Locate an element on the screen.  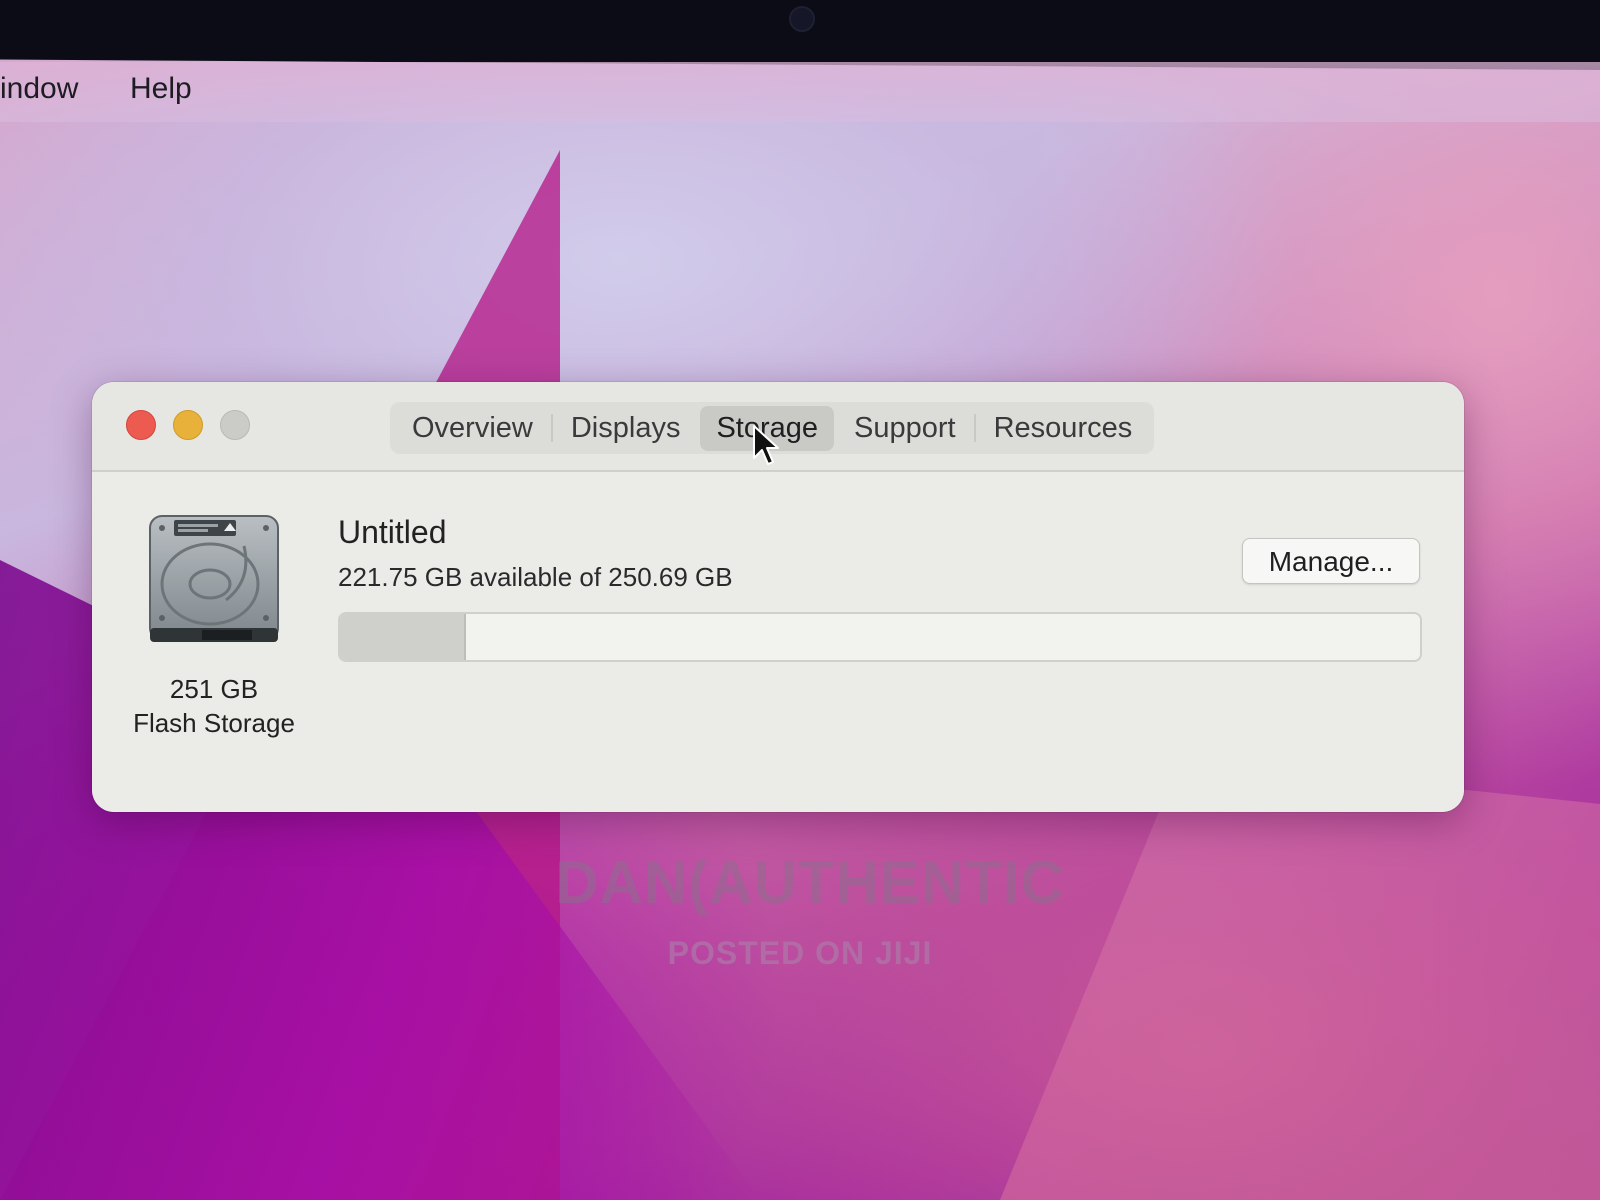
tab-resources: Resources is located at coordinates (1063, 428).